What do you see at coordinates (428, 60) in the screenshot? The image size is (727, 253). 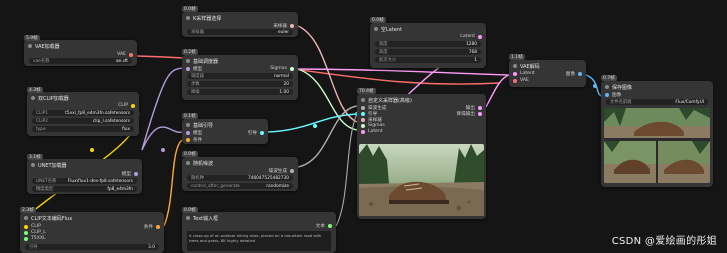 I see `batch-size-widget: 批次大小 1` at bounding box center [428, 60].